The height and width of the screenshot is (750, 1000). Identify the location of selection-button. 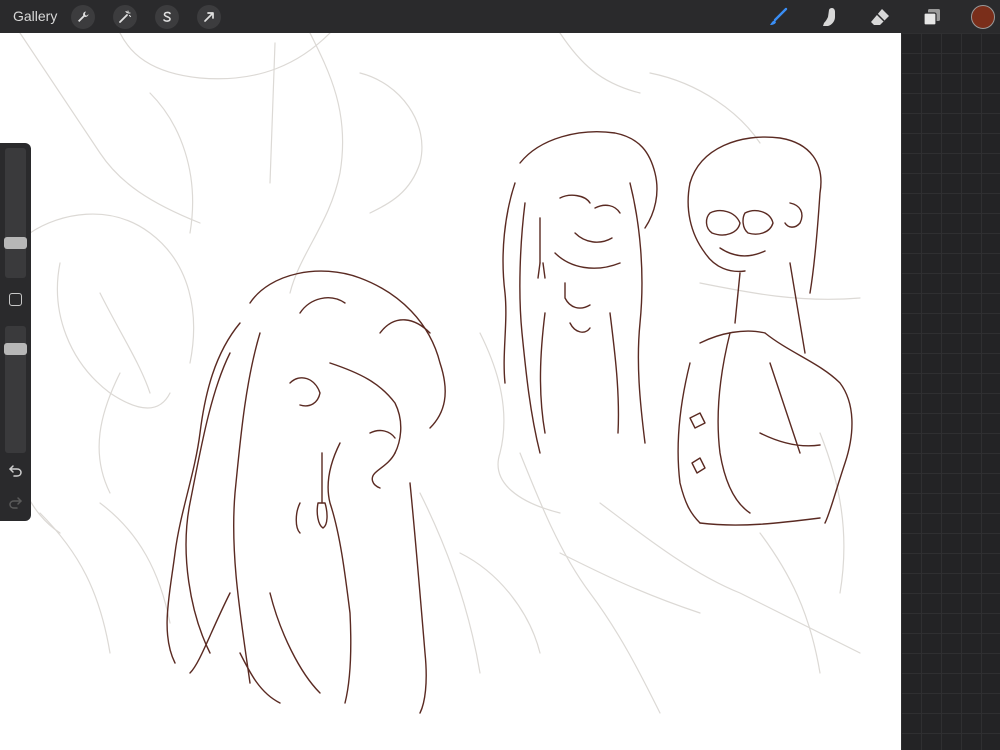
(167, 17).